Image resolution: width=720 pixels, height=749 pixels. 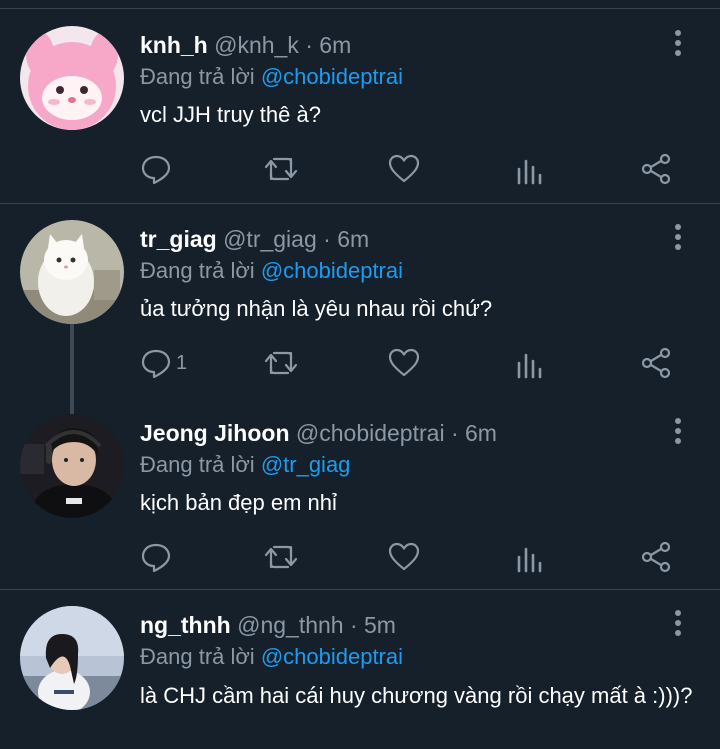 I want to click on tweet-text: kịch bản đẹp em nhỉ, so click(x=238, y=502).